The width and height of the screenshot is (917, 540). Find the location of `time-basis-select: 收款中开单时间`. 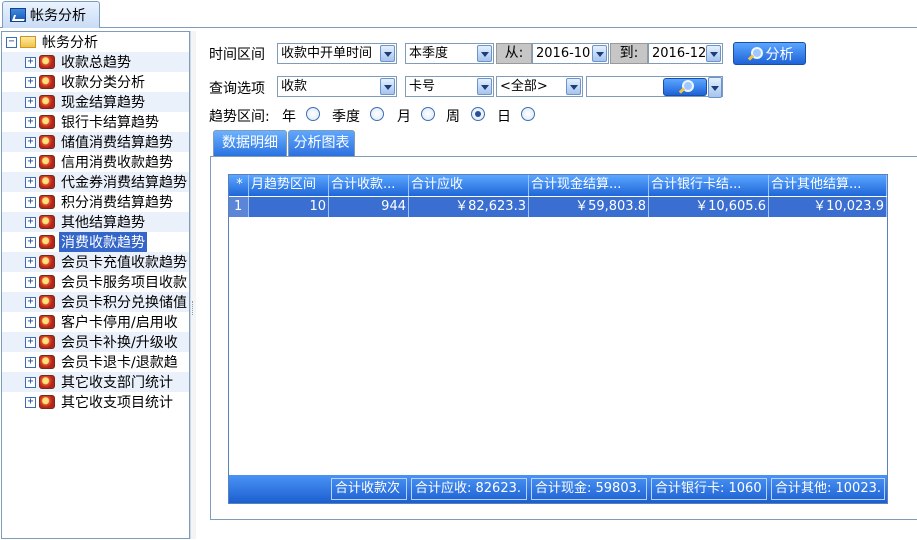

time-basis-select: 收款中开单时间 is located at coordinates (337, 53).